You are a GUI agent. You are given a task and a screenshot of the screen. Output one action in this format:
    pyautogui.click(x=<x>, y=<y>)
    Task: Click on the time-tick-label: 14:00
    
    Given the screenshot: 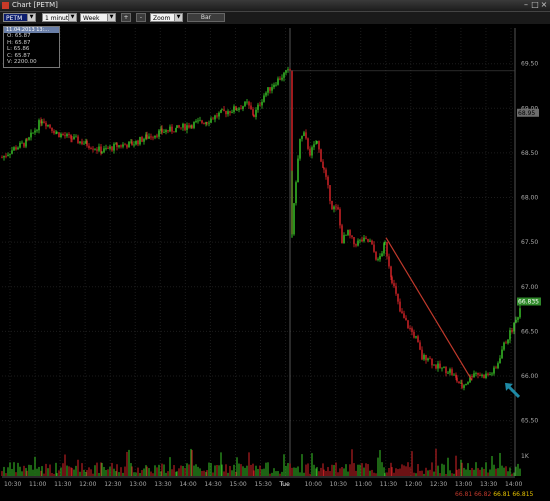 What is the action you would take?
    pyautogui.click(x=513, y=484)
    